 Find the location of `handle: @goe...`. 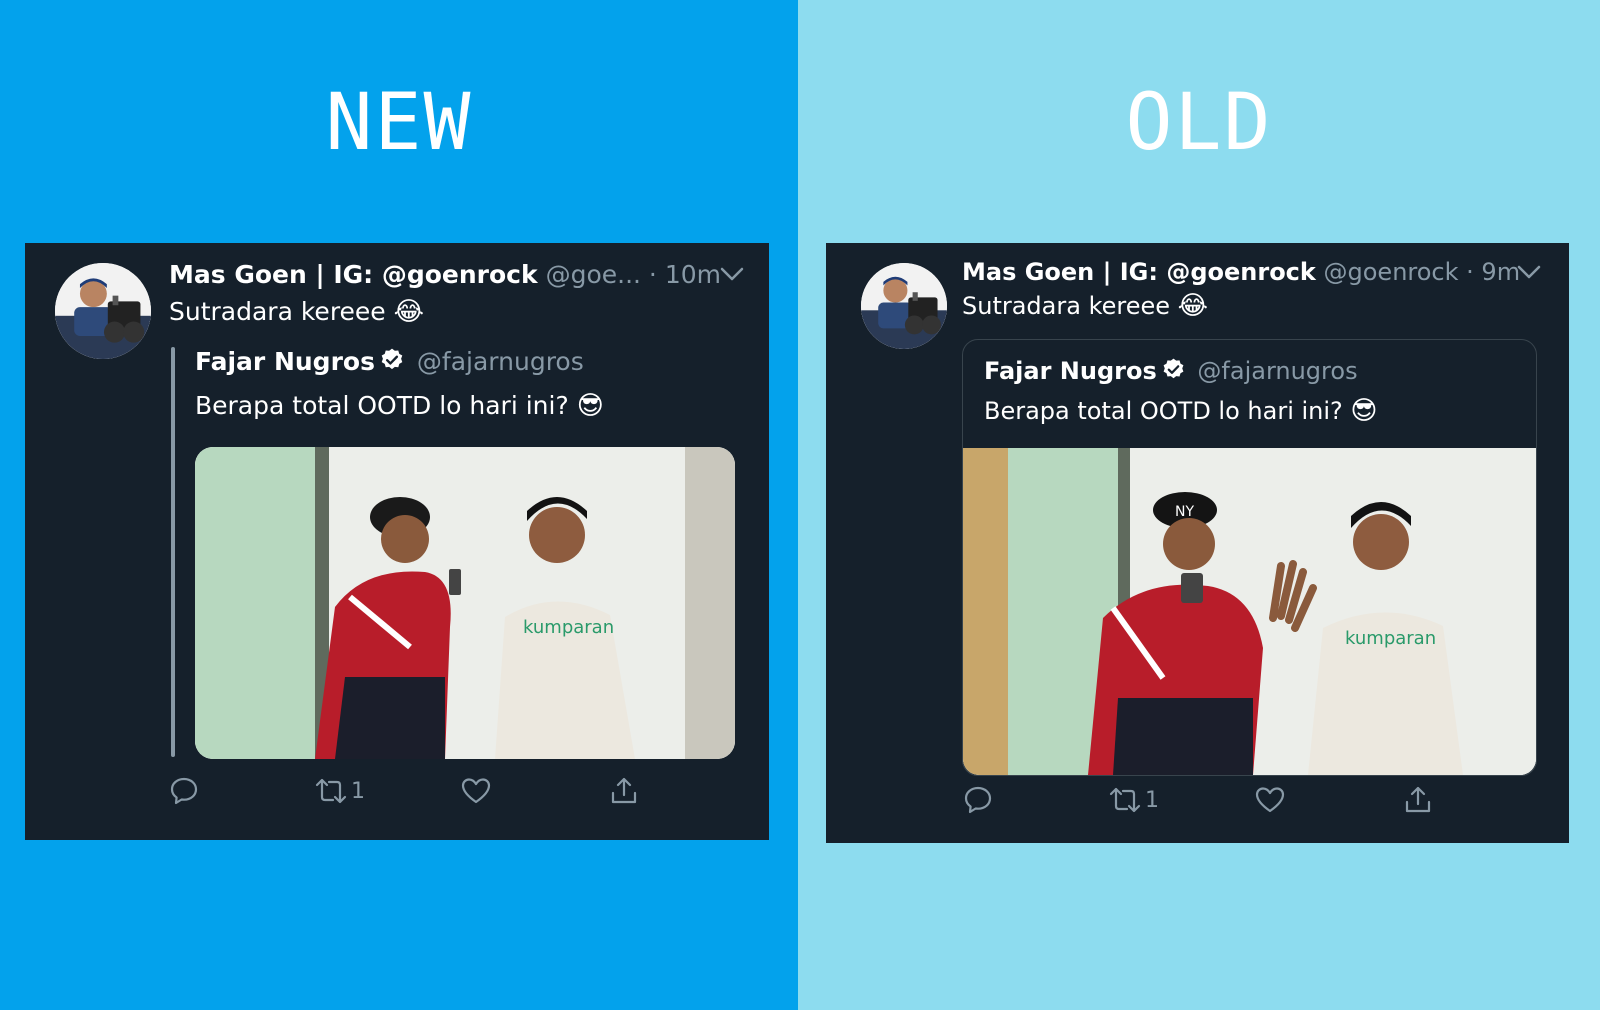

handle: @goe... is located at coordinates (593, 274).